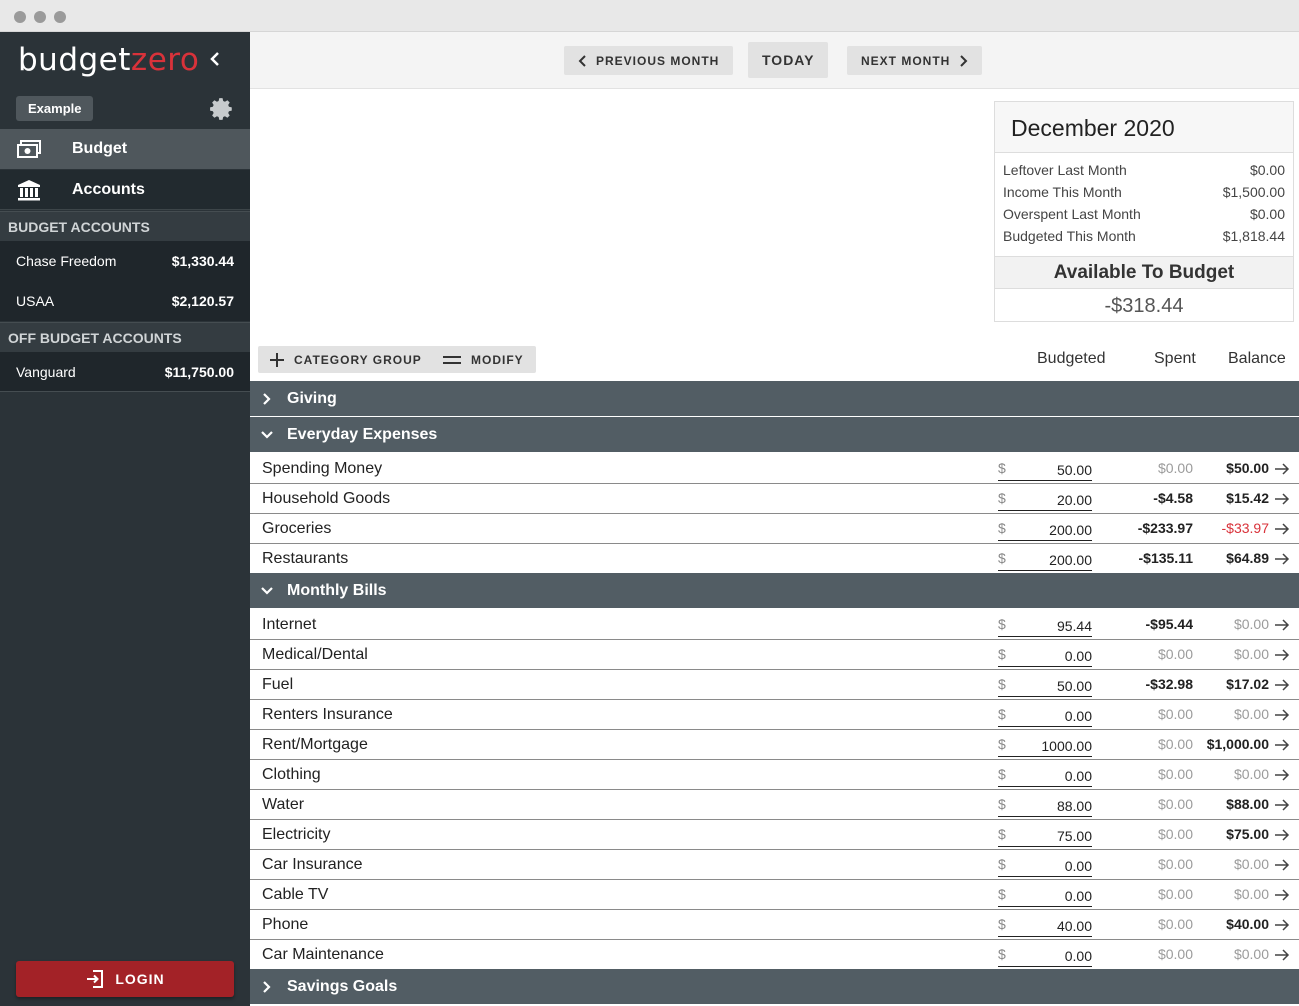 Image resolution: width=1299 pixels, height=1006 pixels. I want to click on spent-amount: $0.00, so click(1175, 924).